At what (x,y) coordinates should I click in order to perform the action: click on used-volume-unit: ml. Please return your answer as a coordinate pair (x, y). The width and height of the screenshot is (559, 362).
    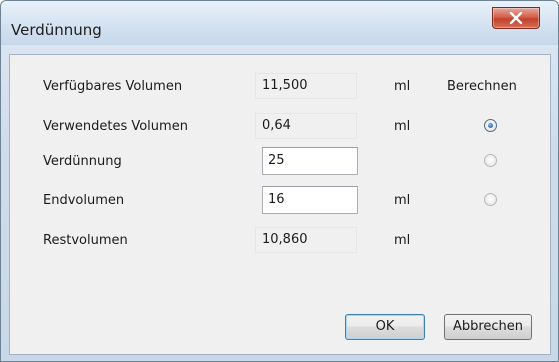
    Looking at the image, I should click on (402, 126).